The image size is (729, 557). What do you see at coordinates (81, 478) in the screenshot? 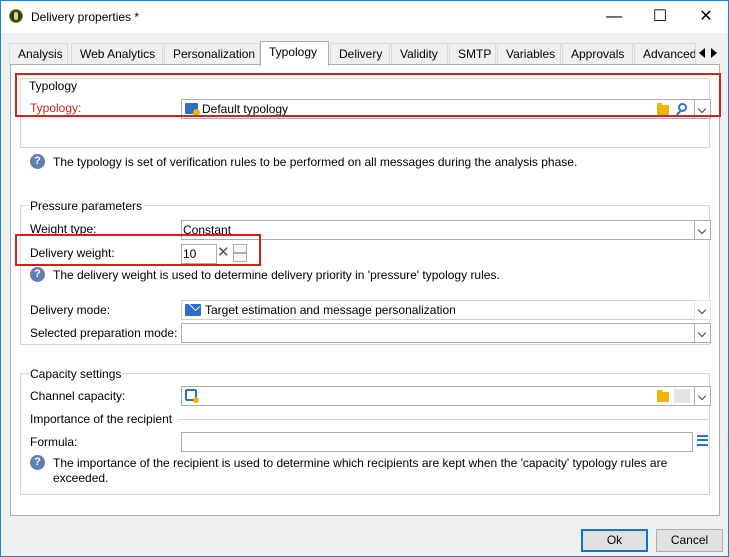
I see `importance-help-text-line2: exceeded.` at bounding box center [81, 478].